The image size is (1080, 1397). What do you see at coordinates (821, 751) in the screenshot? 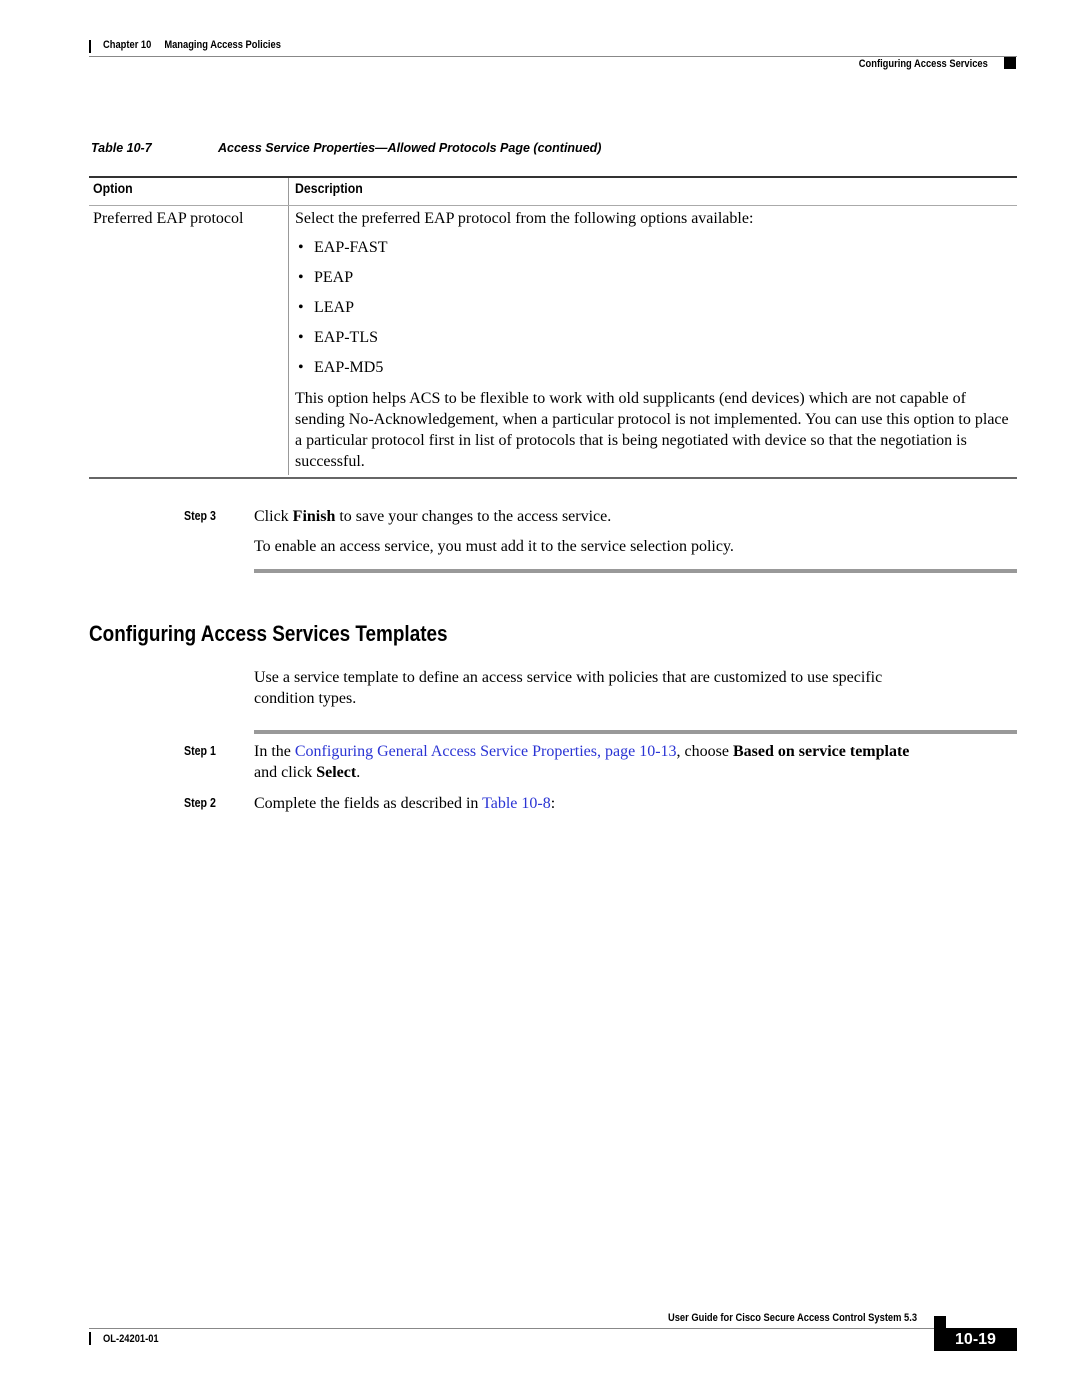
I see `ui-term-based-on-service-template: Based on service template` at bounding box center [821, 751].